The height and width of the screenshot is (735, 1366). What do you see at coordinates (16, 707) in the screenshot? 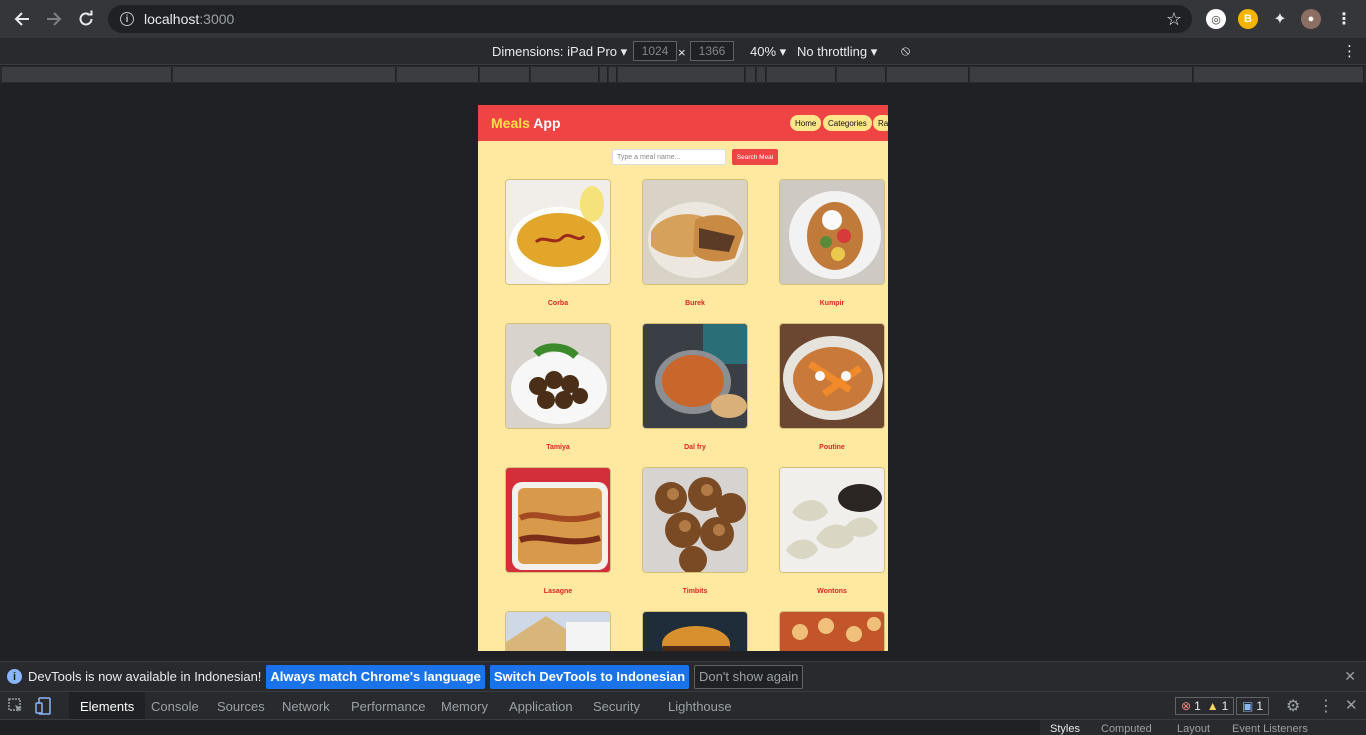
I see `inspect-element-icon` at bounding box center [16, 707].